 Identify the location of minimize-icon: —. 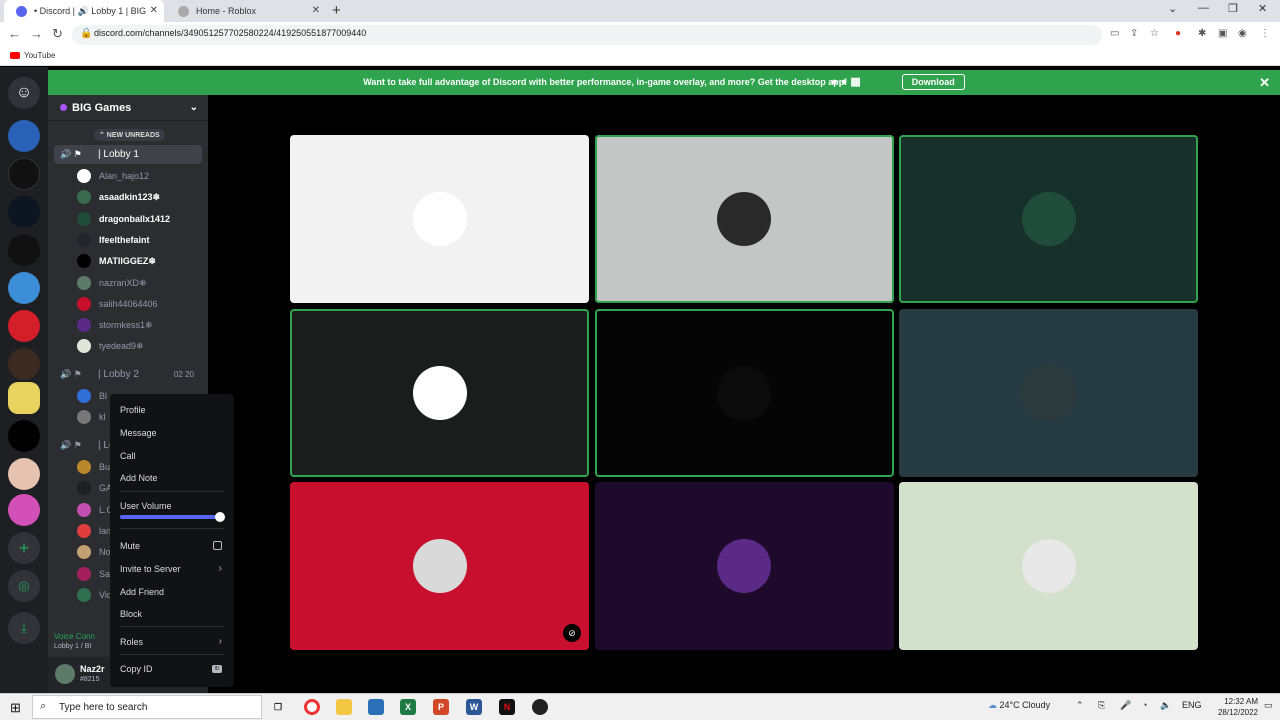
(1203, 8).